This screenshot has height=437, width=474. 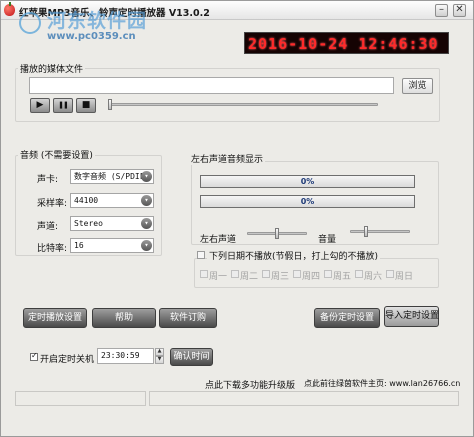 I want to click on left-channel-level-text: 0%, so click(x=307, y=181).